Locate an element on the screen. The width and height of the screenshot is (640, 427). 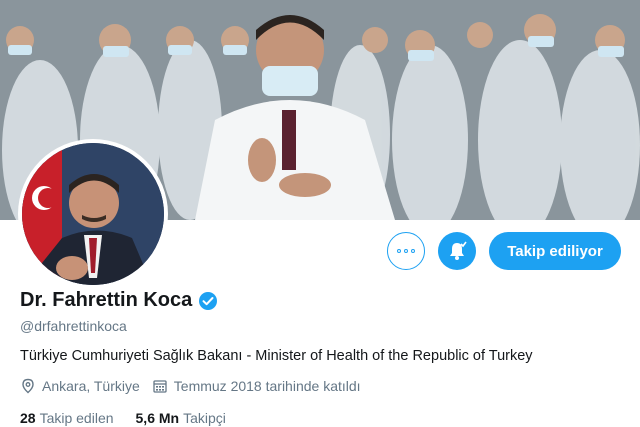
profile-handle: @drfahrettinkoca is located at coordinates (73, 326).